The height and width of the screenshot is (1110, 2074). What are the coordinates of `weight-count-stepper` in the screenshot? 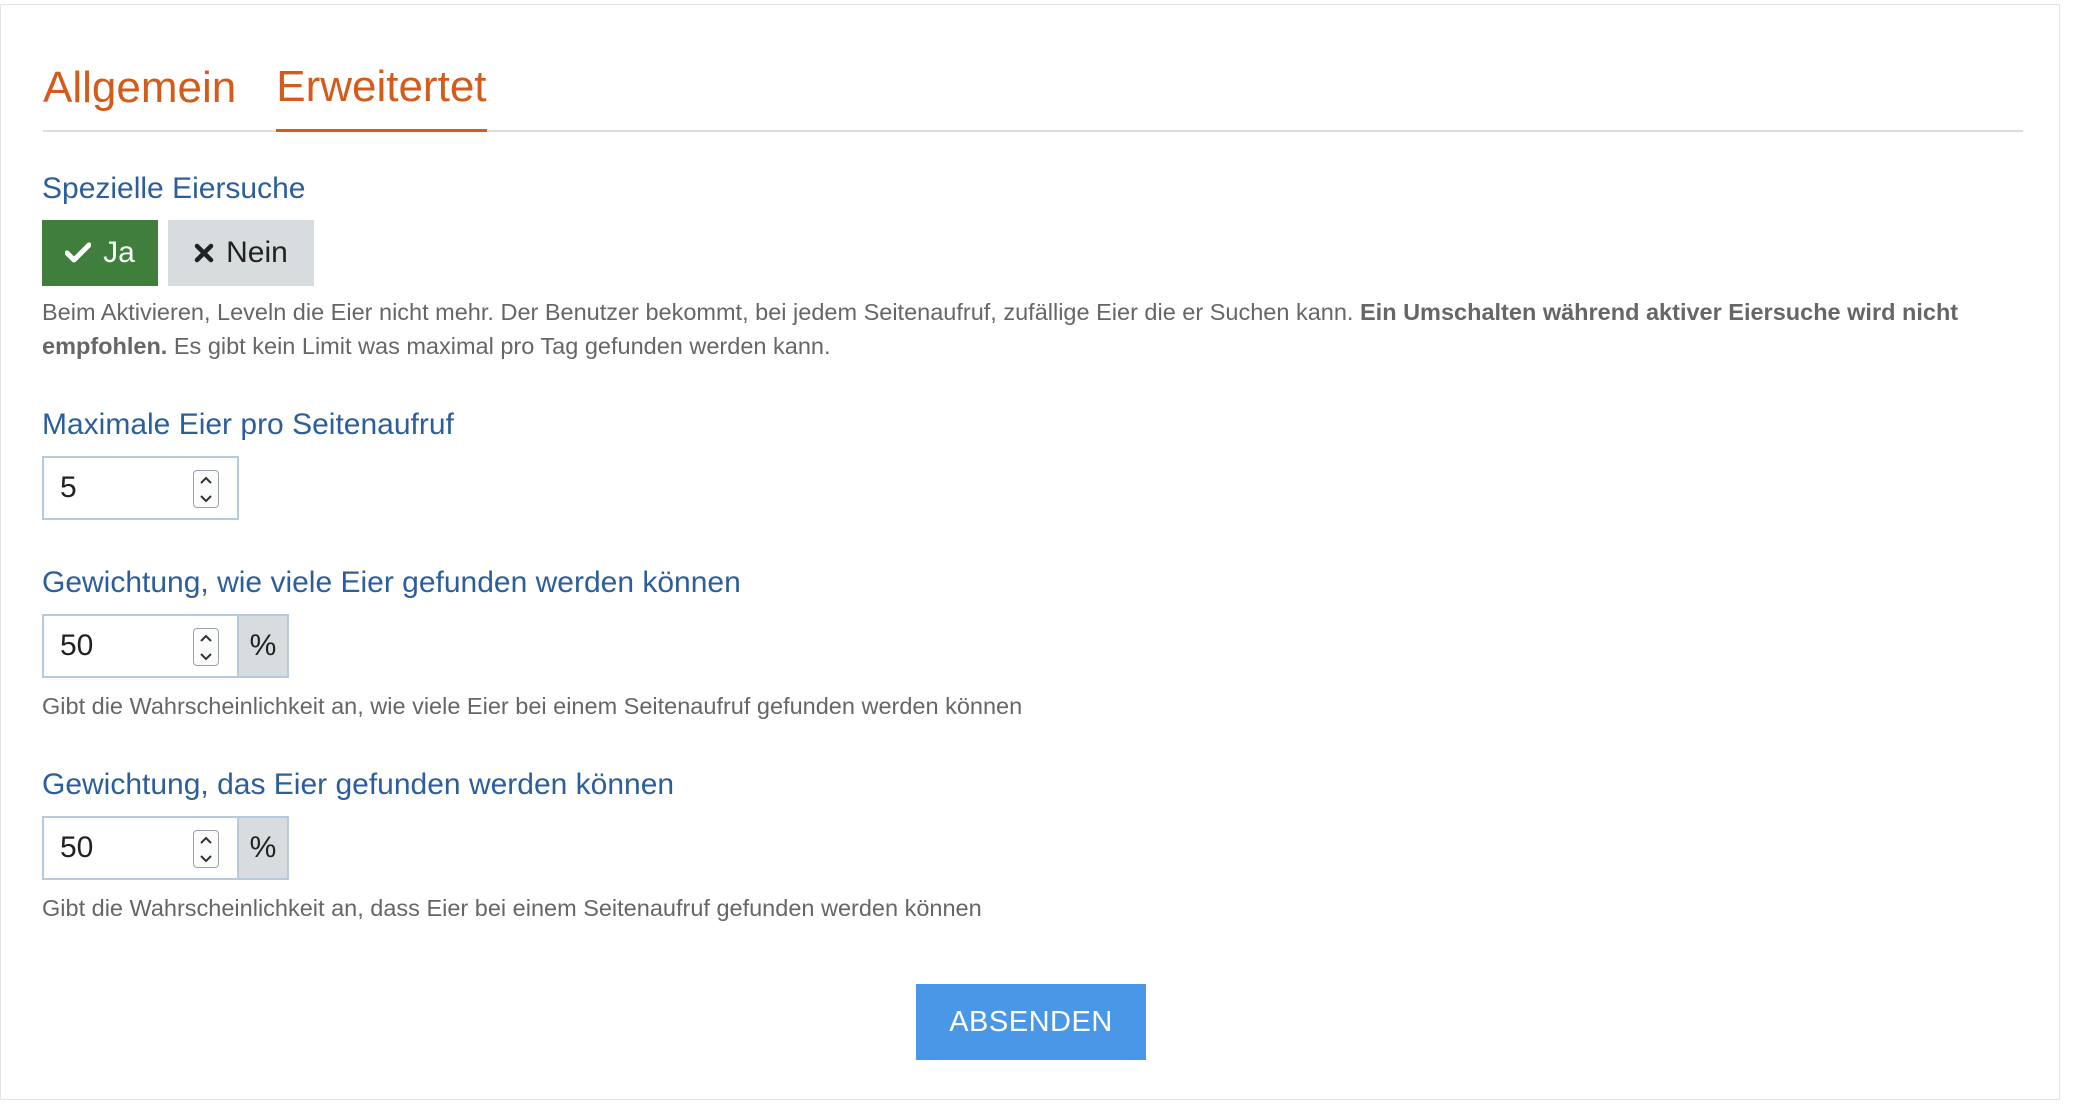 It's located at (206, 647).